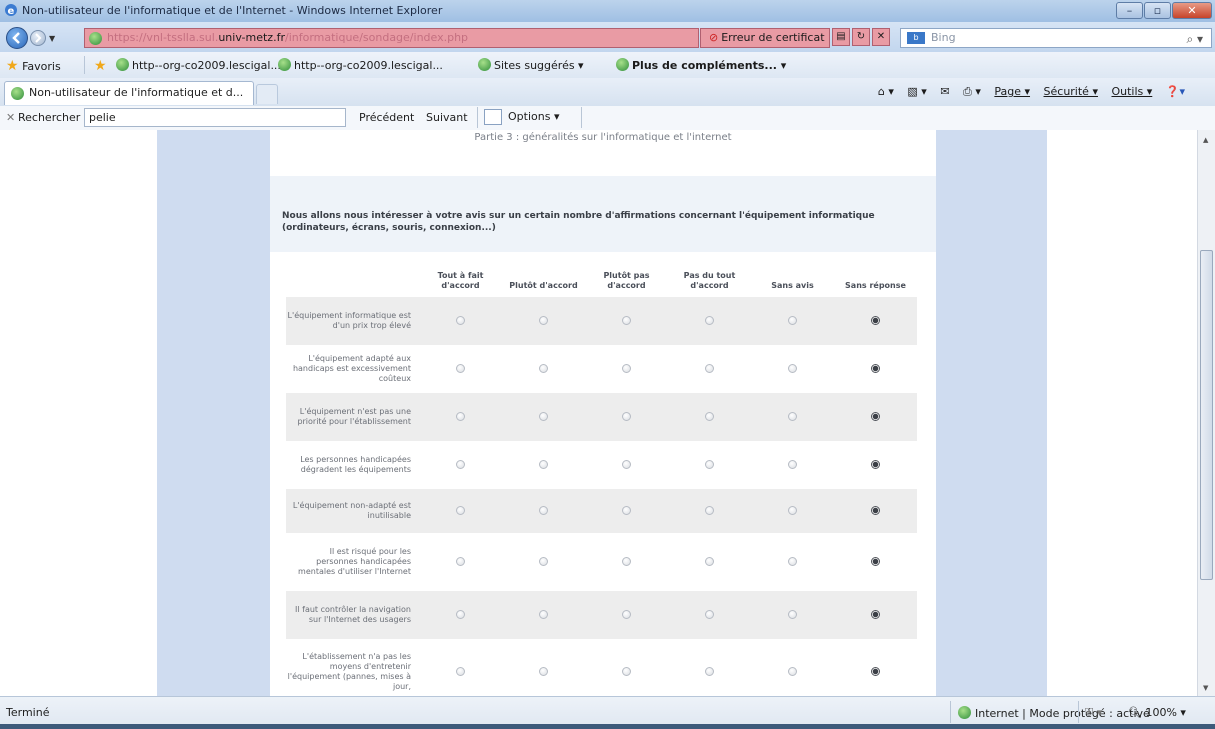 The image size is (1215, 729). I want to click on back-button, so click(17, 38).